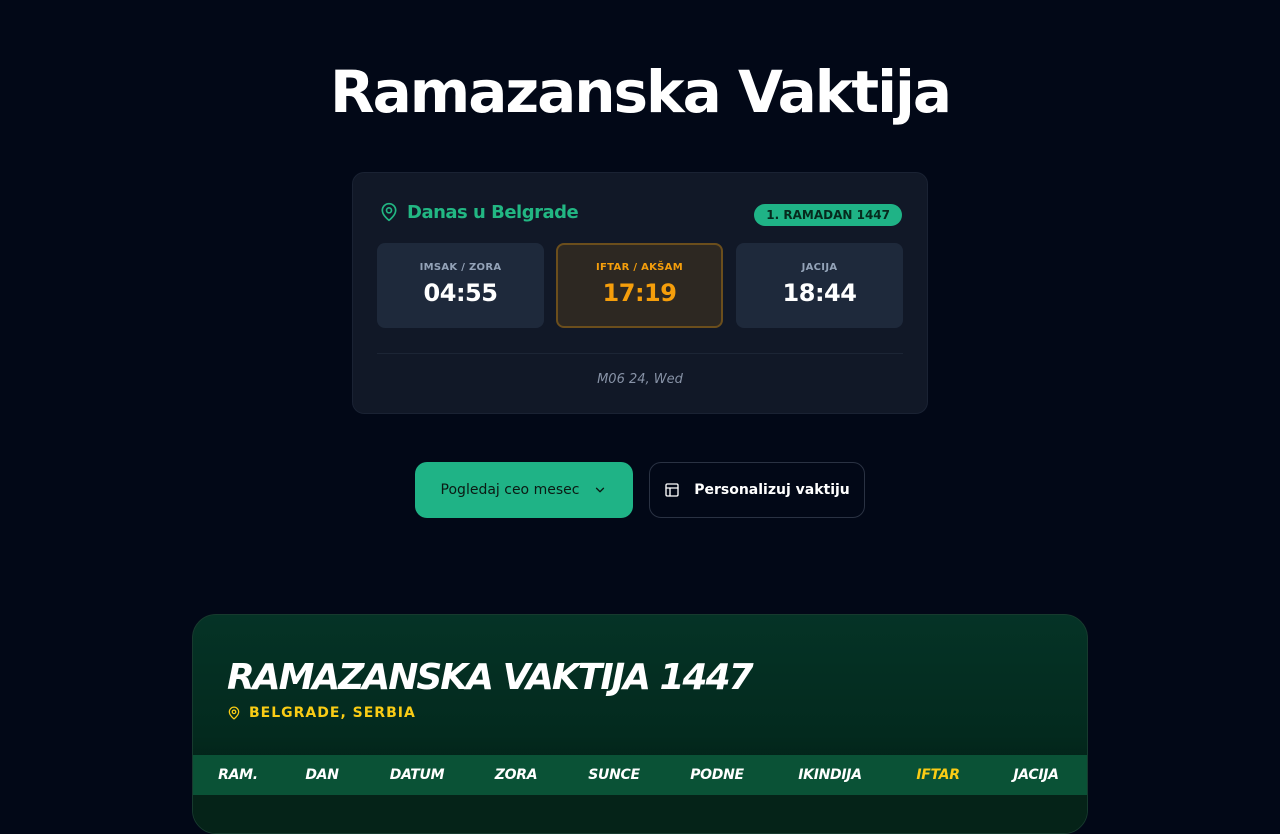 The image size is (1280, 834). Describe the element at coordinates (772, 490) in the screenshot. I see `customize-label: Personalizuj vaktiju` at that location.